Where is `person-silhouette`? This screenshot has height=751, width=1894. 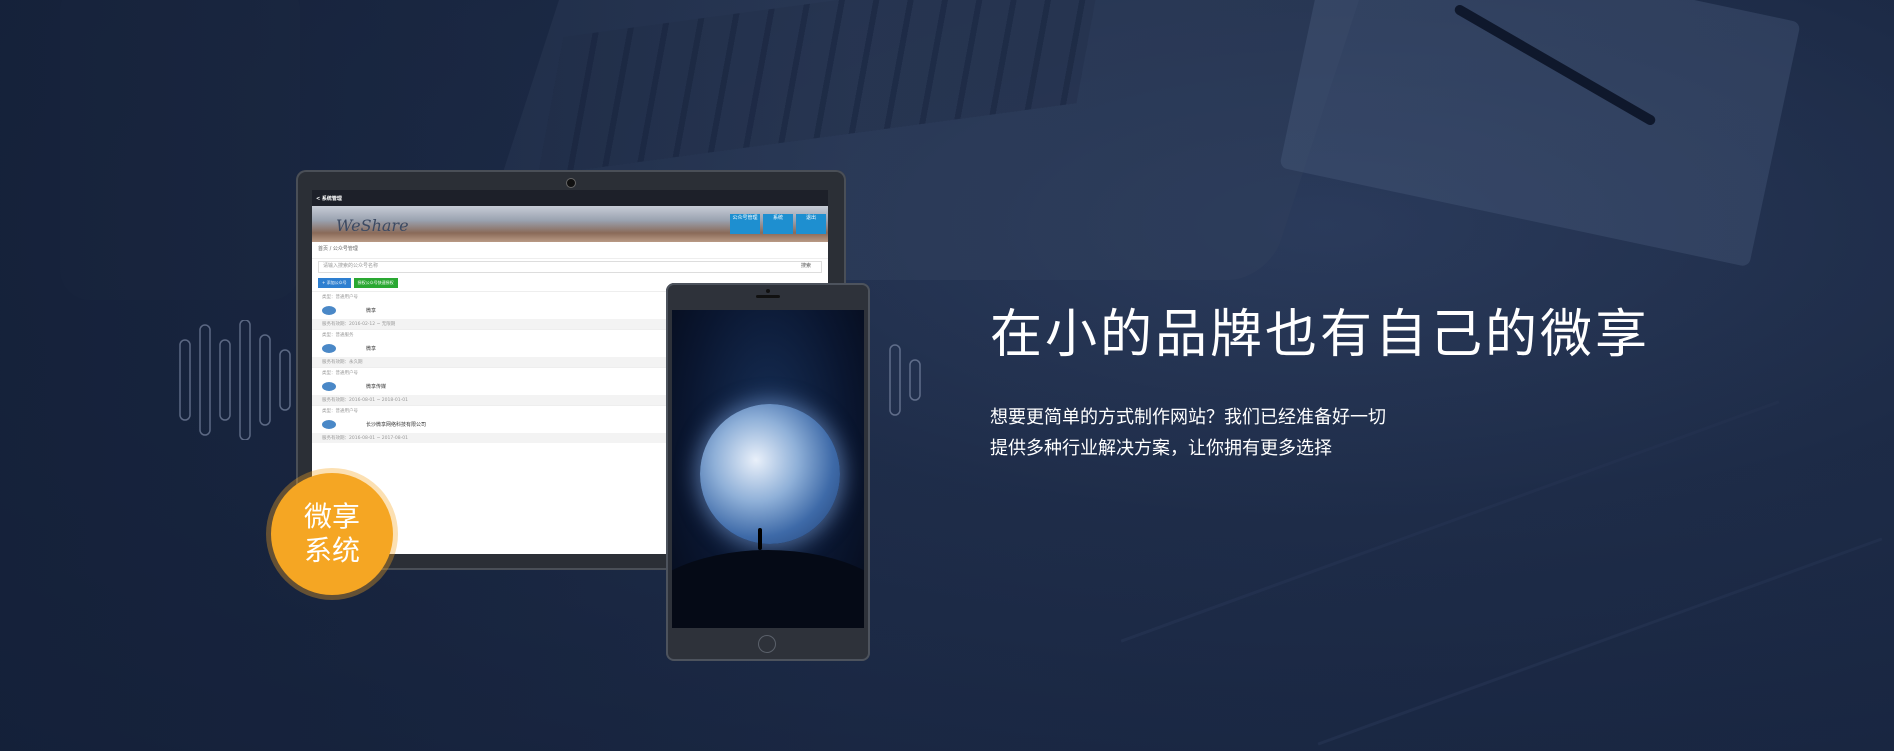
person-silhouette is located at coordinates (760, 539).